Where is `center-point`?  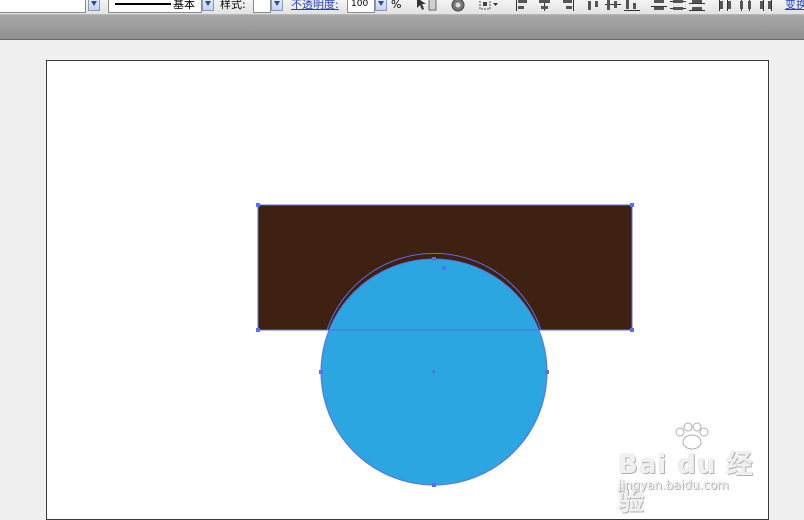 center-point is located at coordinates (433, 371).